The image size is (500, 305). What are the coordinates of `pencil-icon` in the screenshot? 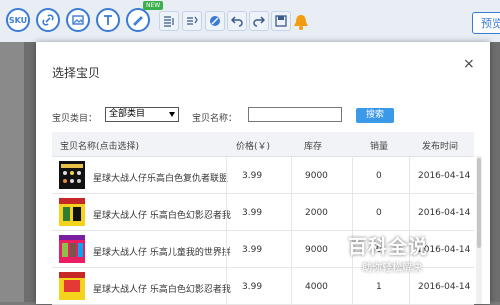 It's located at (138, 21).